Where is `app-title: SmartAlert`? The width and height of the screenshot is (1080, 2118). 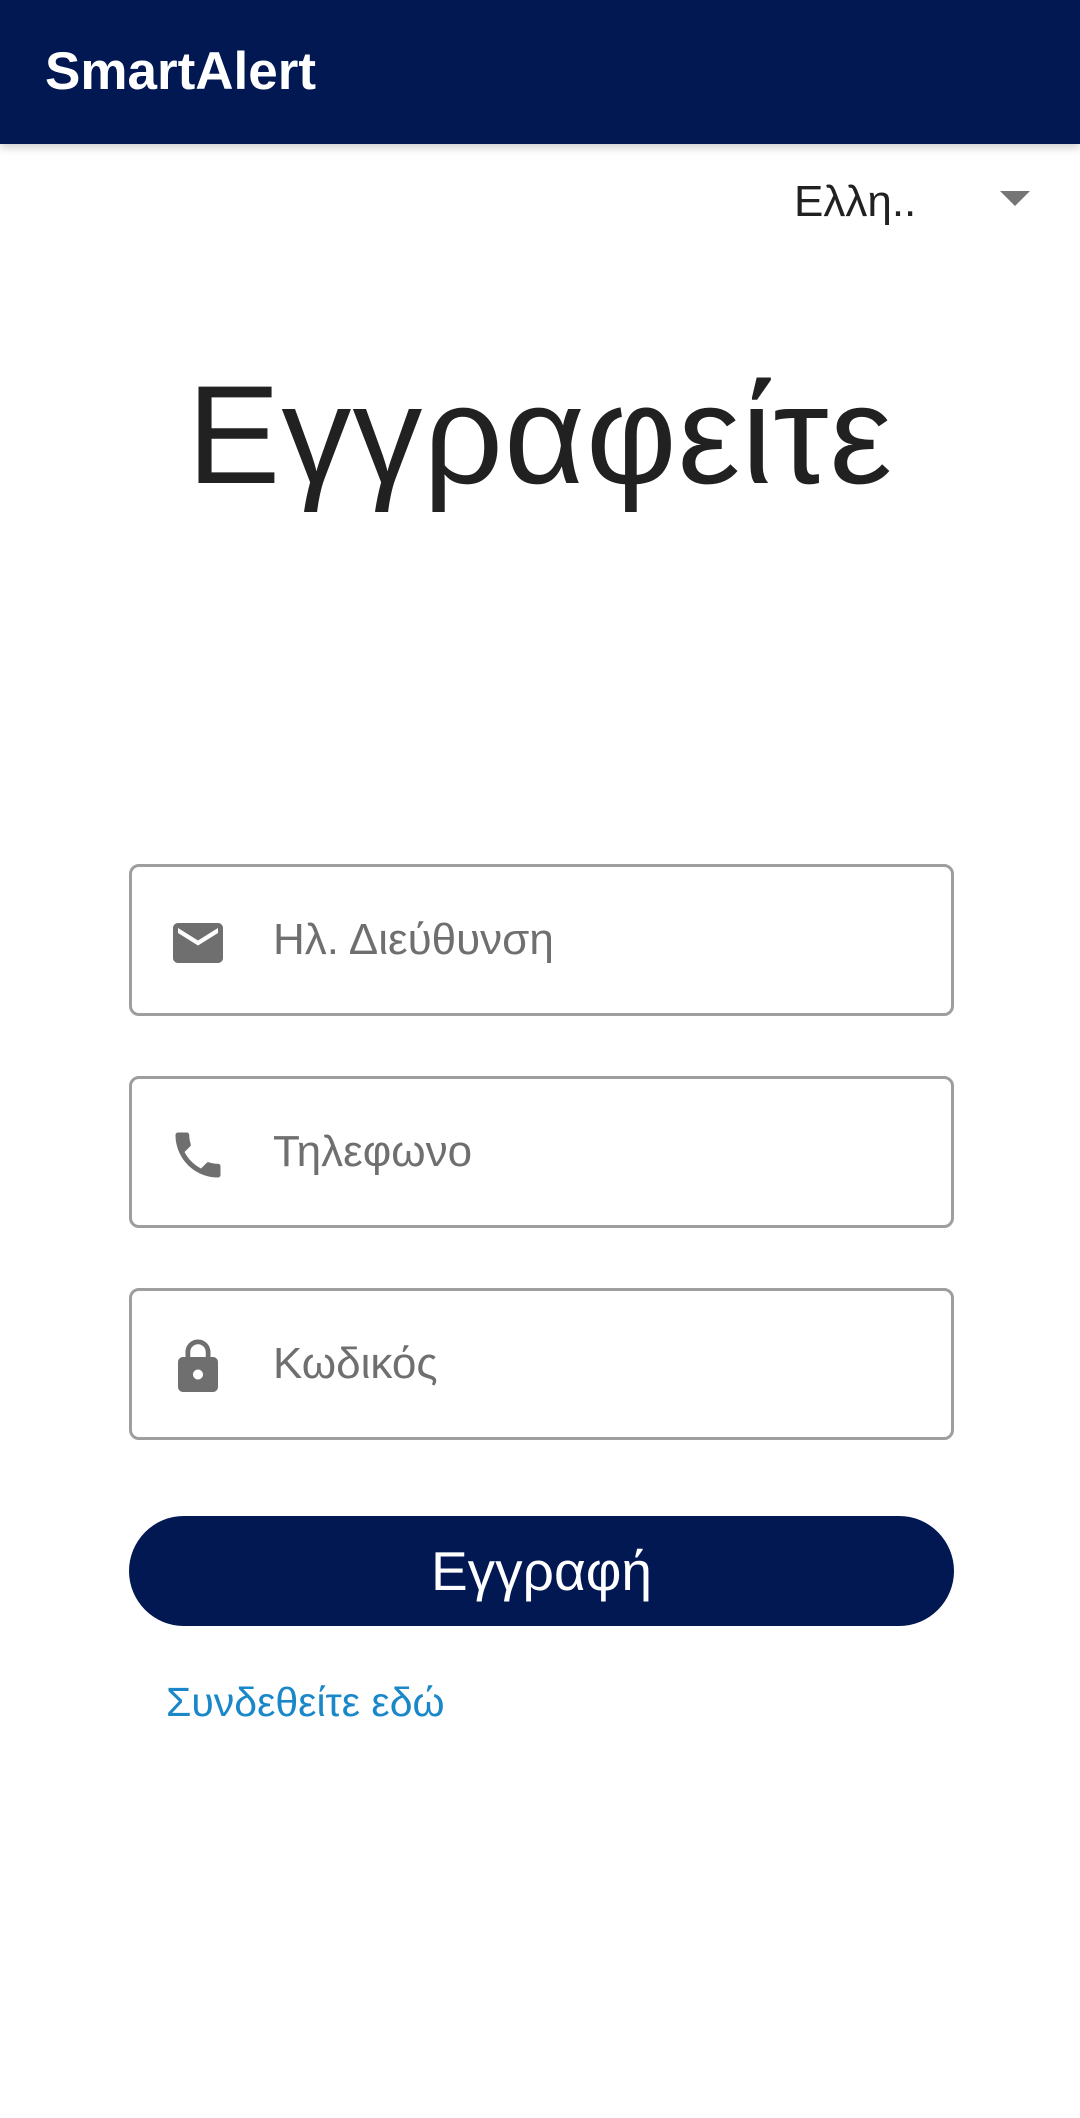
app-title: SmartAlert is located at coordinates (180, 71).